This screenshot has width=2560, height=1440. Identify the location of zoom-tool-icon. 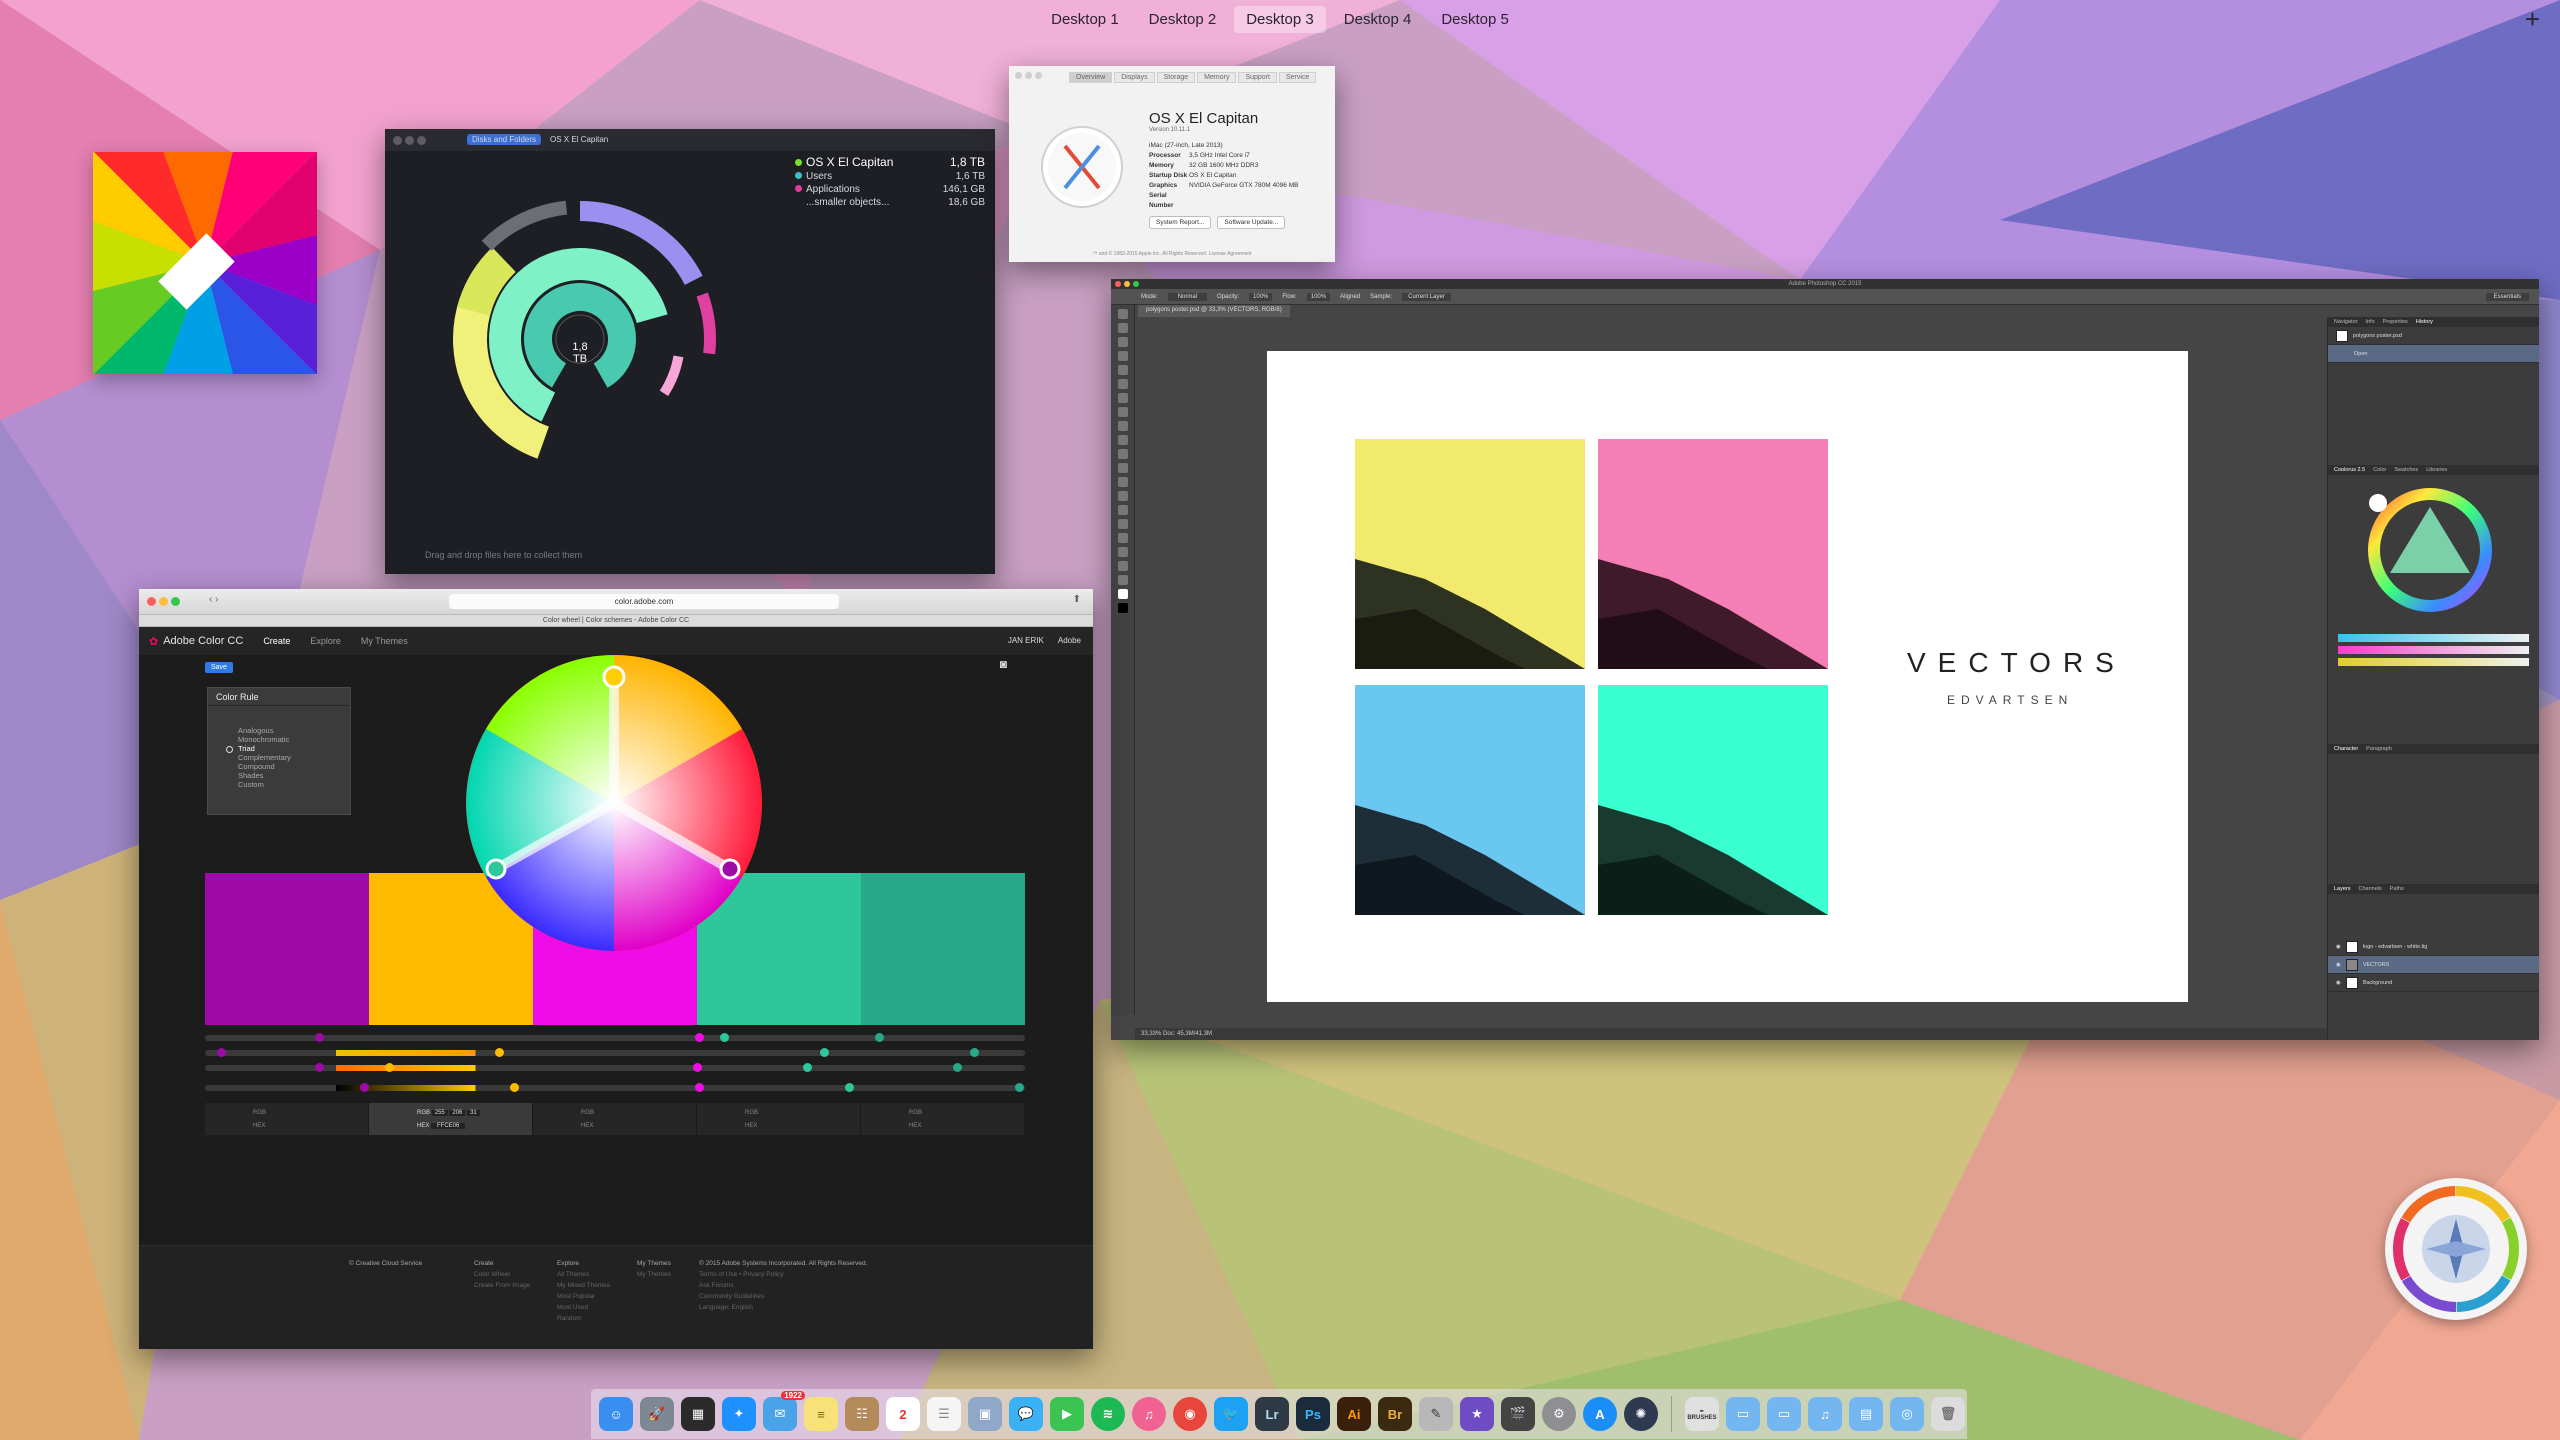
(1123, 580).